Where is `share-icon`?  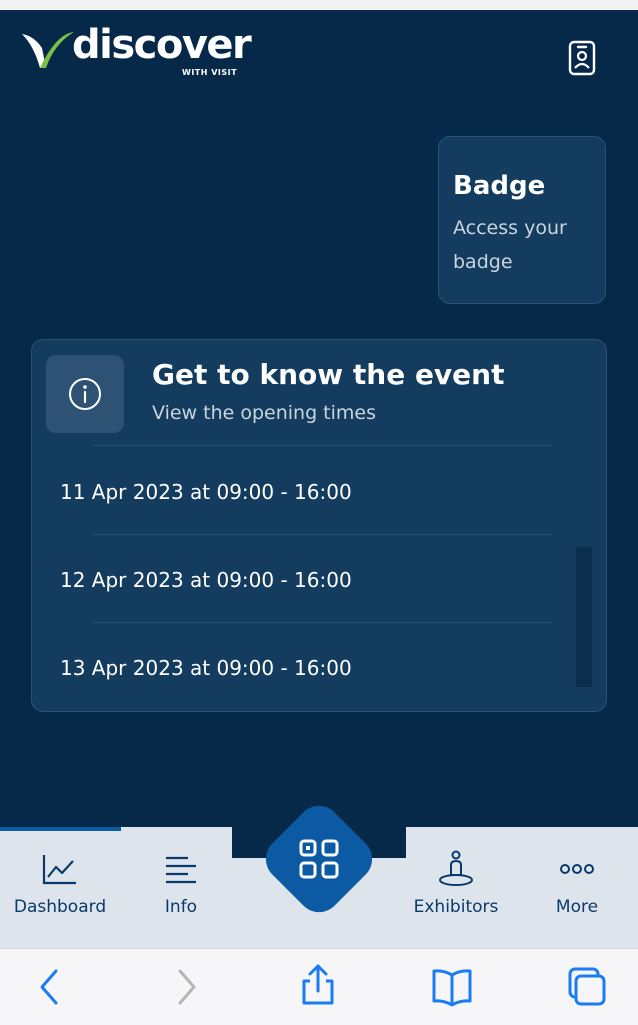 share-icon is located at coordinates (318, 984).